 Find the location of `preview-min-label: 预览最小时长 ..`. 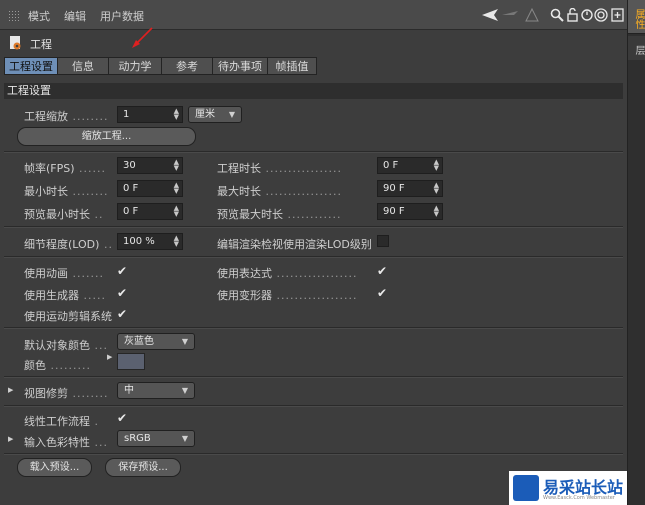

preview-min-label: 预览最小时长 .. is located at coordinates (64, 214).